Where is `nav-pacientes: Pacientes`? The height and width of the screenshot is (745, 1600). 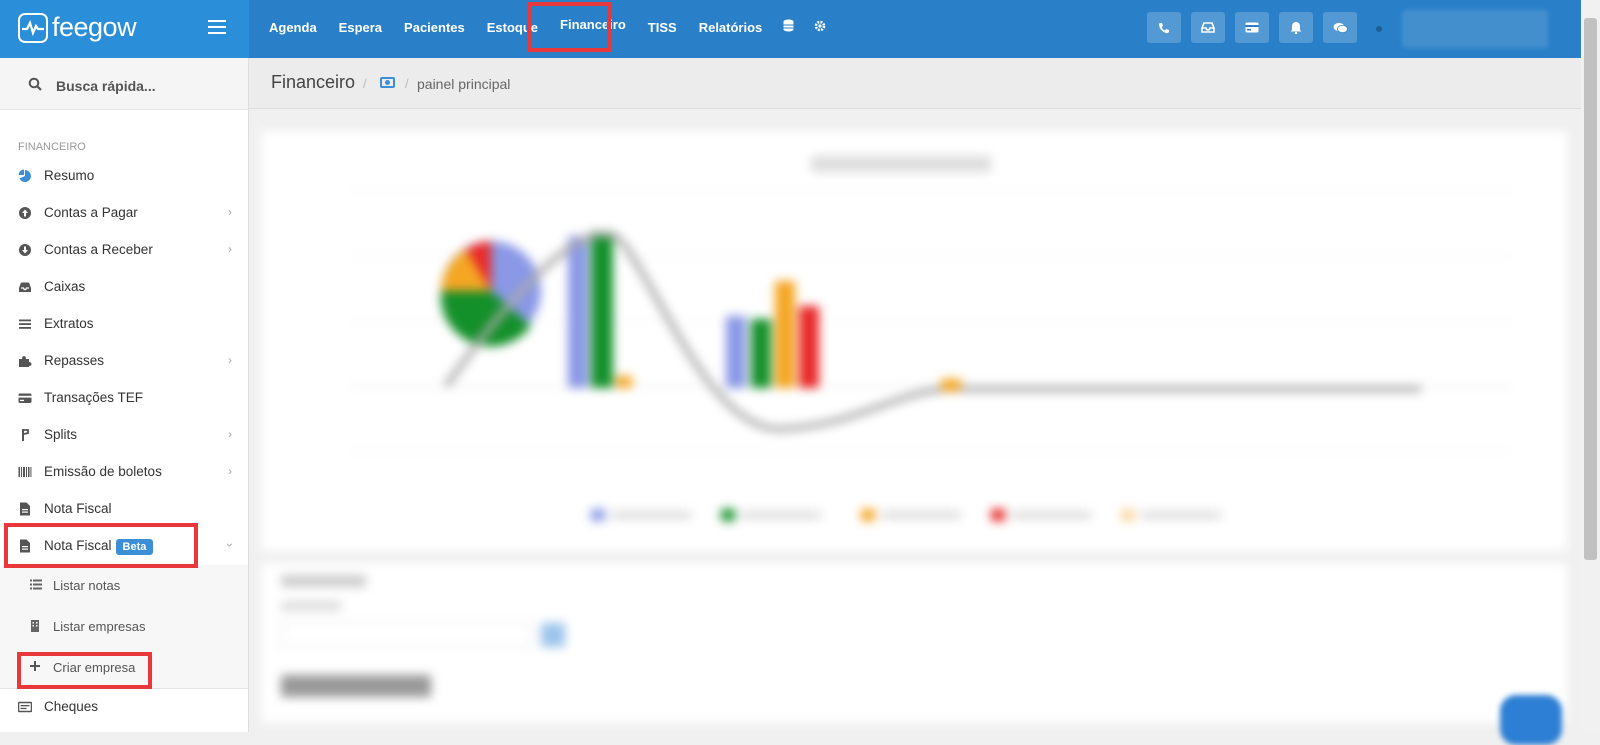
nav-pacientes: Pacientes is located at coordinates (434, 29).